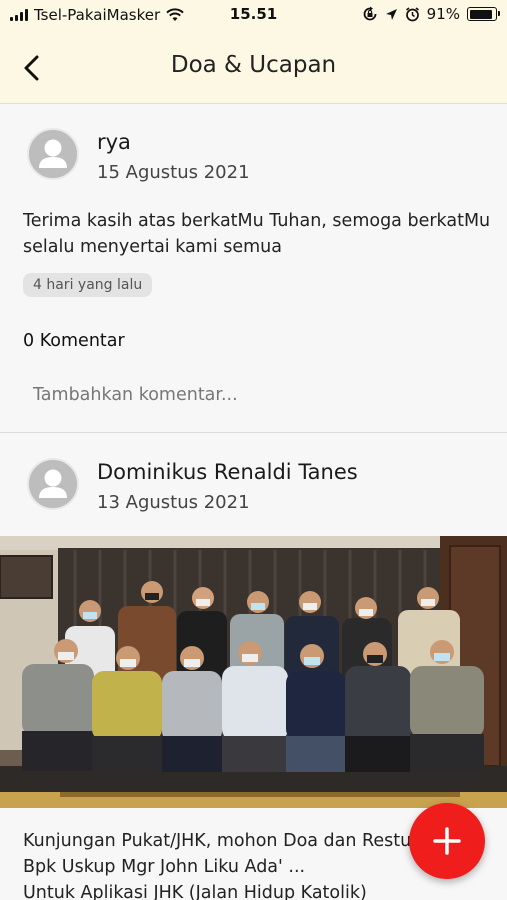  I want to click on post-date: 15 Agustus 2021, so click(173, 172).